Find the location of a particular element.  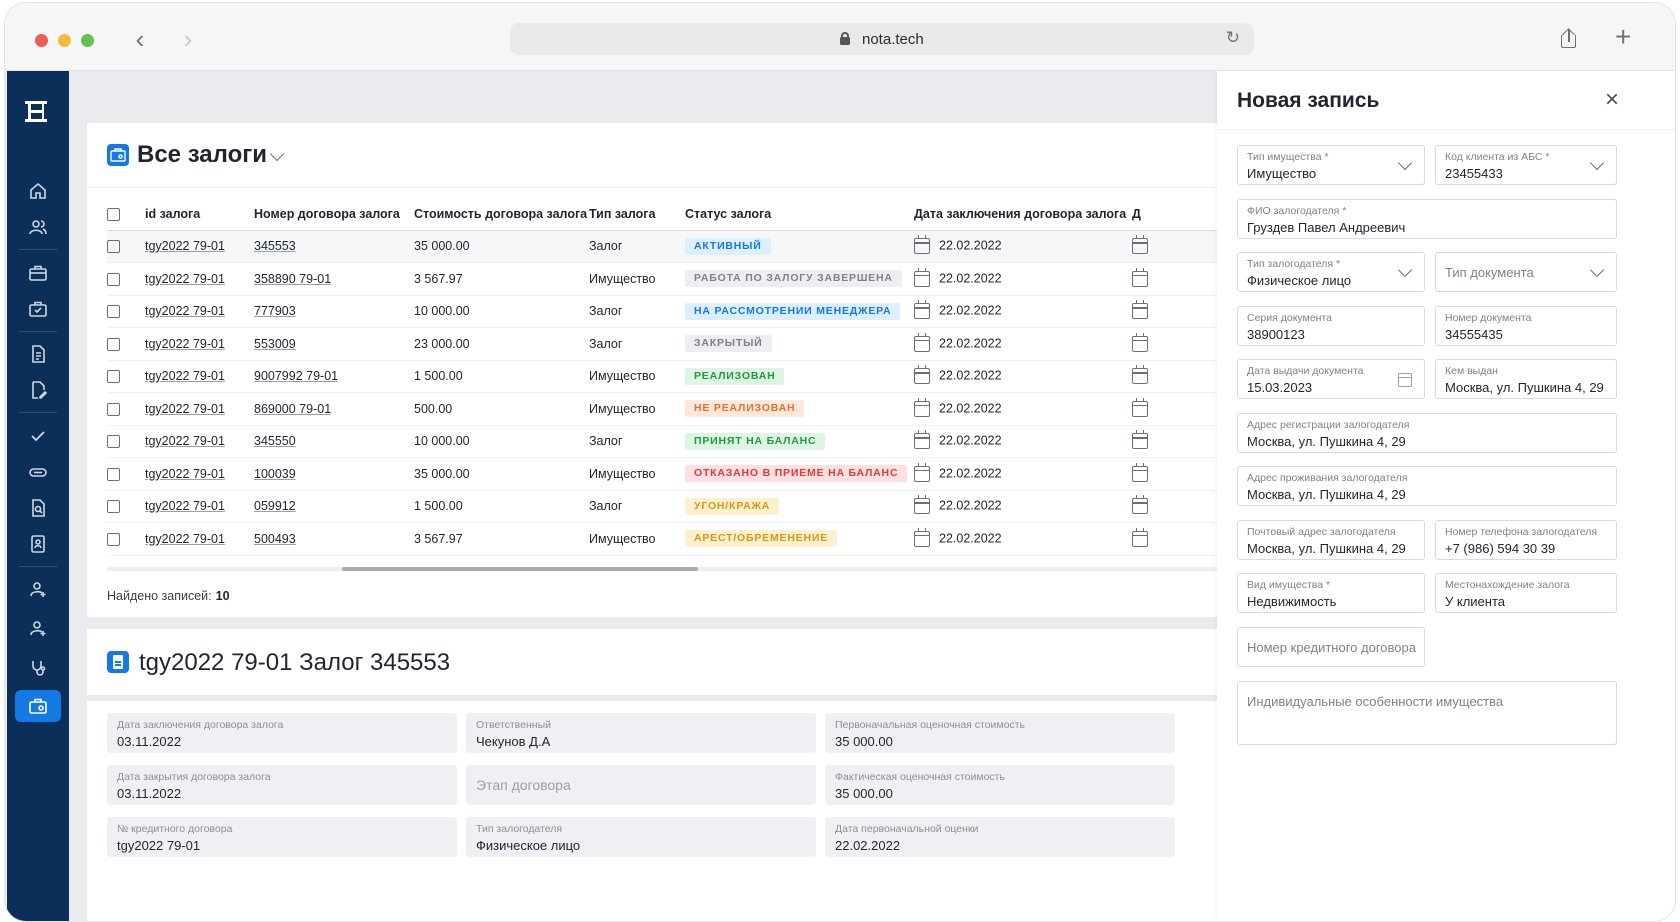

id-cell: tgy2022 79-01 is located at coordinates (199, 344).